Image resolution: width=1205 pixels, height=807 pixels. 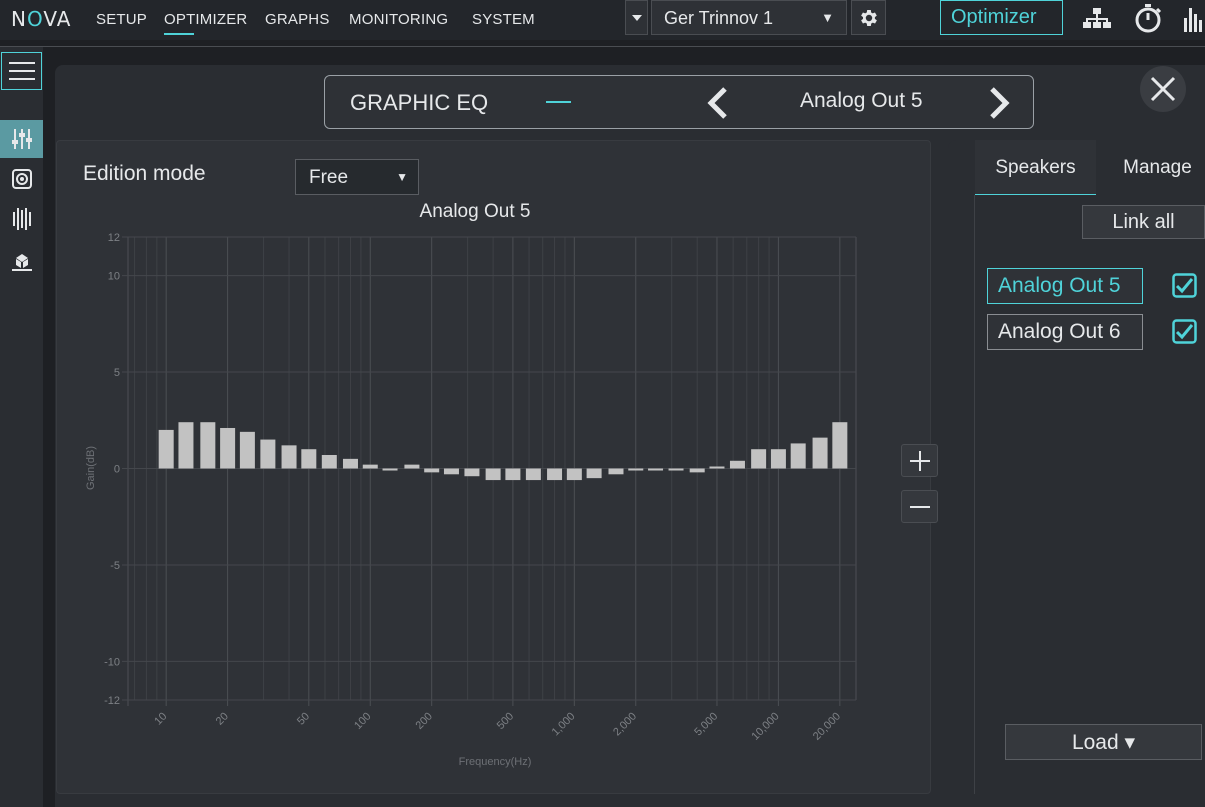 I want to click on x-tick-label: 100, so click(x=362, y=720).